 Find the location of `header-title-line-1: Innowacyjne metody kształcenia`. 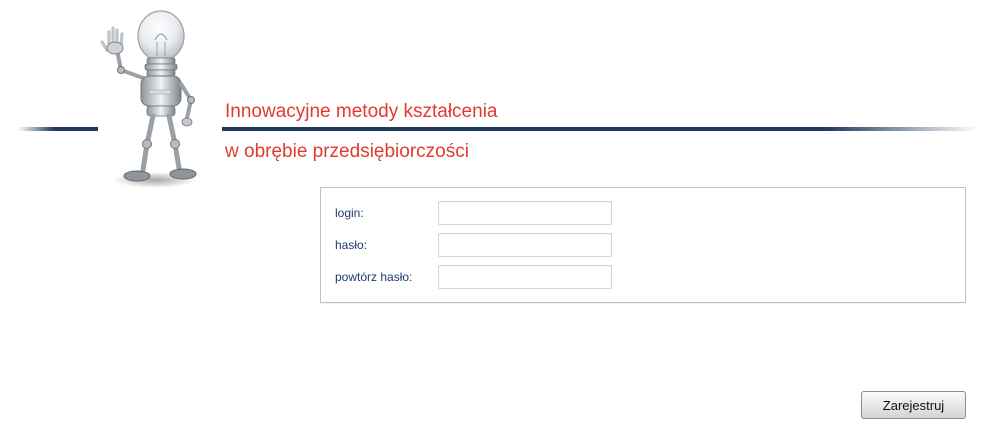

header-title-line-1: Innowacyjne metody kształcenia is located at coordinates (361, 111).